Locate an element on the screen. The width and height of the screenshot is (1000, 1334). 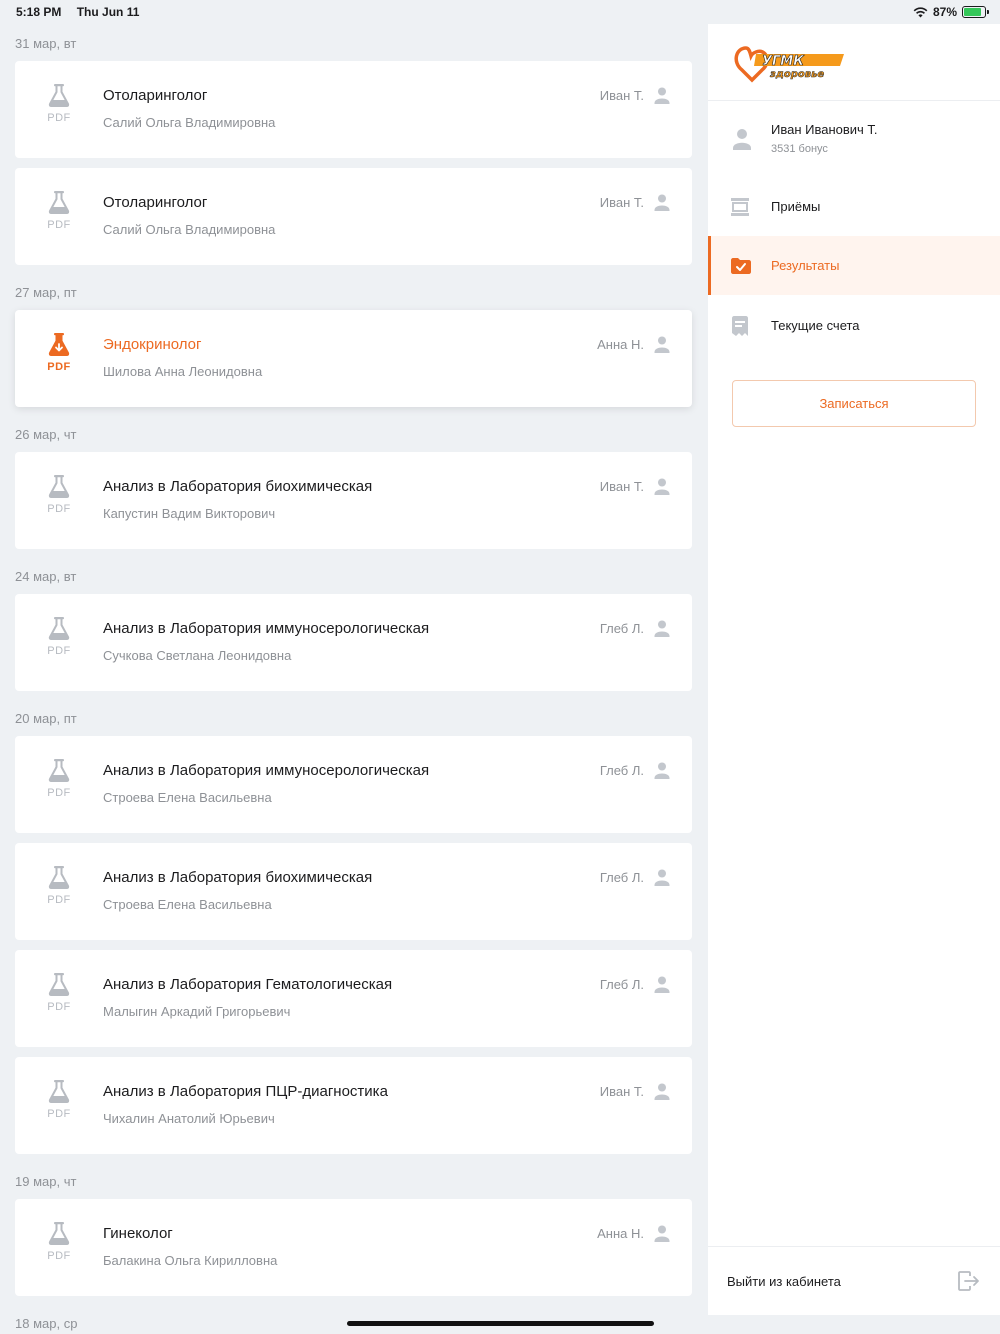
status-bar: 5:18 PM Thu Jun 11 87% is located at coordinates (500, 12).